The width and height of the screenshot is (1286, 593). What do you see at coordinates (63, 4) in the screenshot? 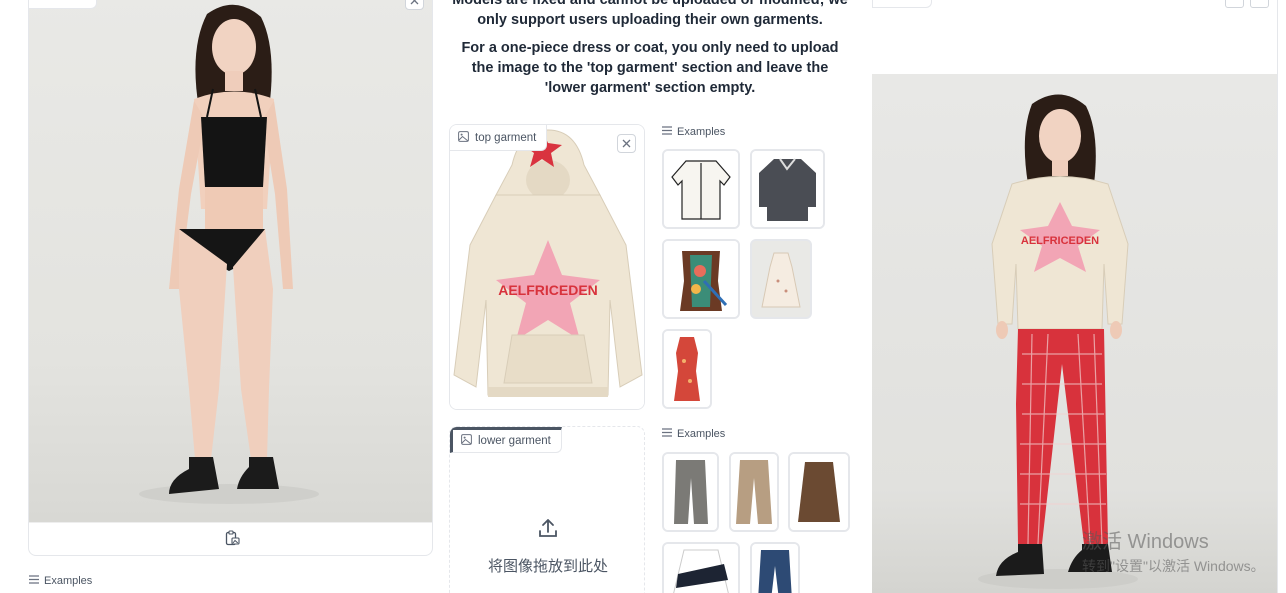
I see `image-label-tab` at bounding box center [63, 4].